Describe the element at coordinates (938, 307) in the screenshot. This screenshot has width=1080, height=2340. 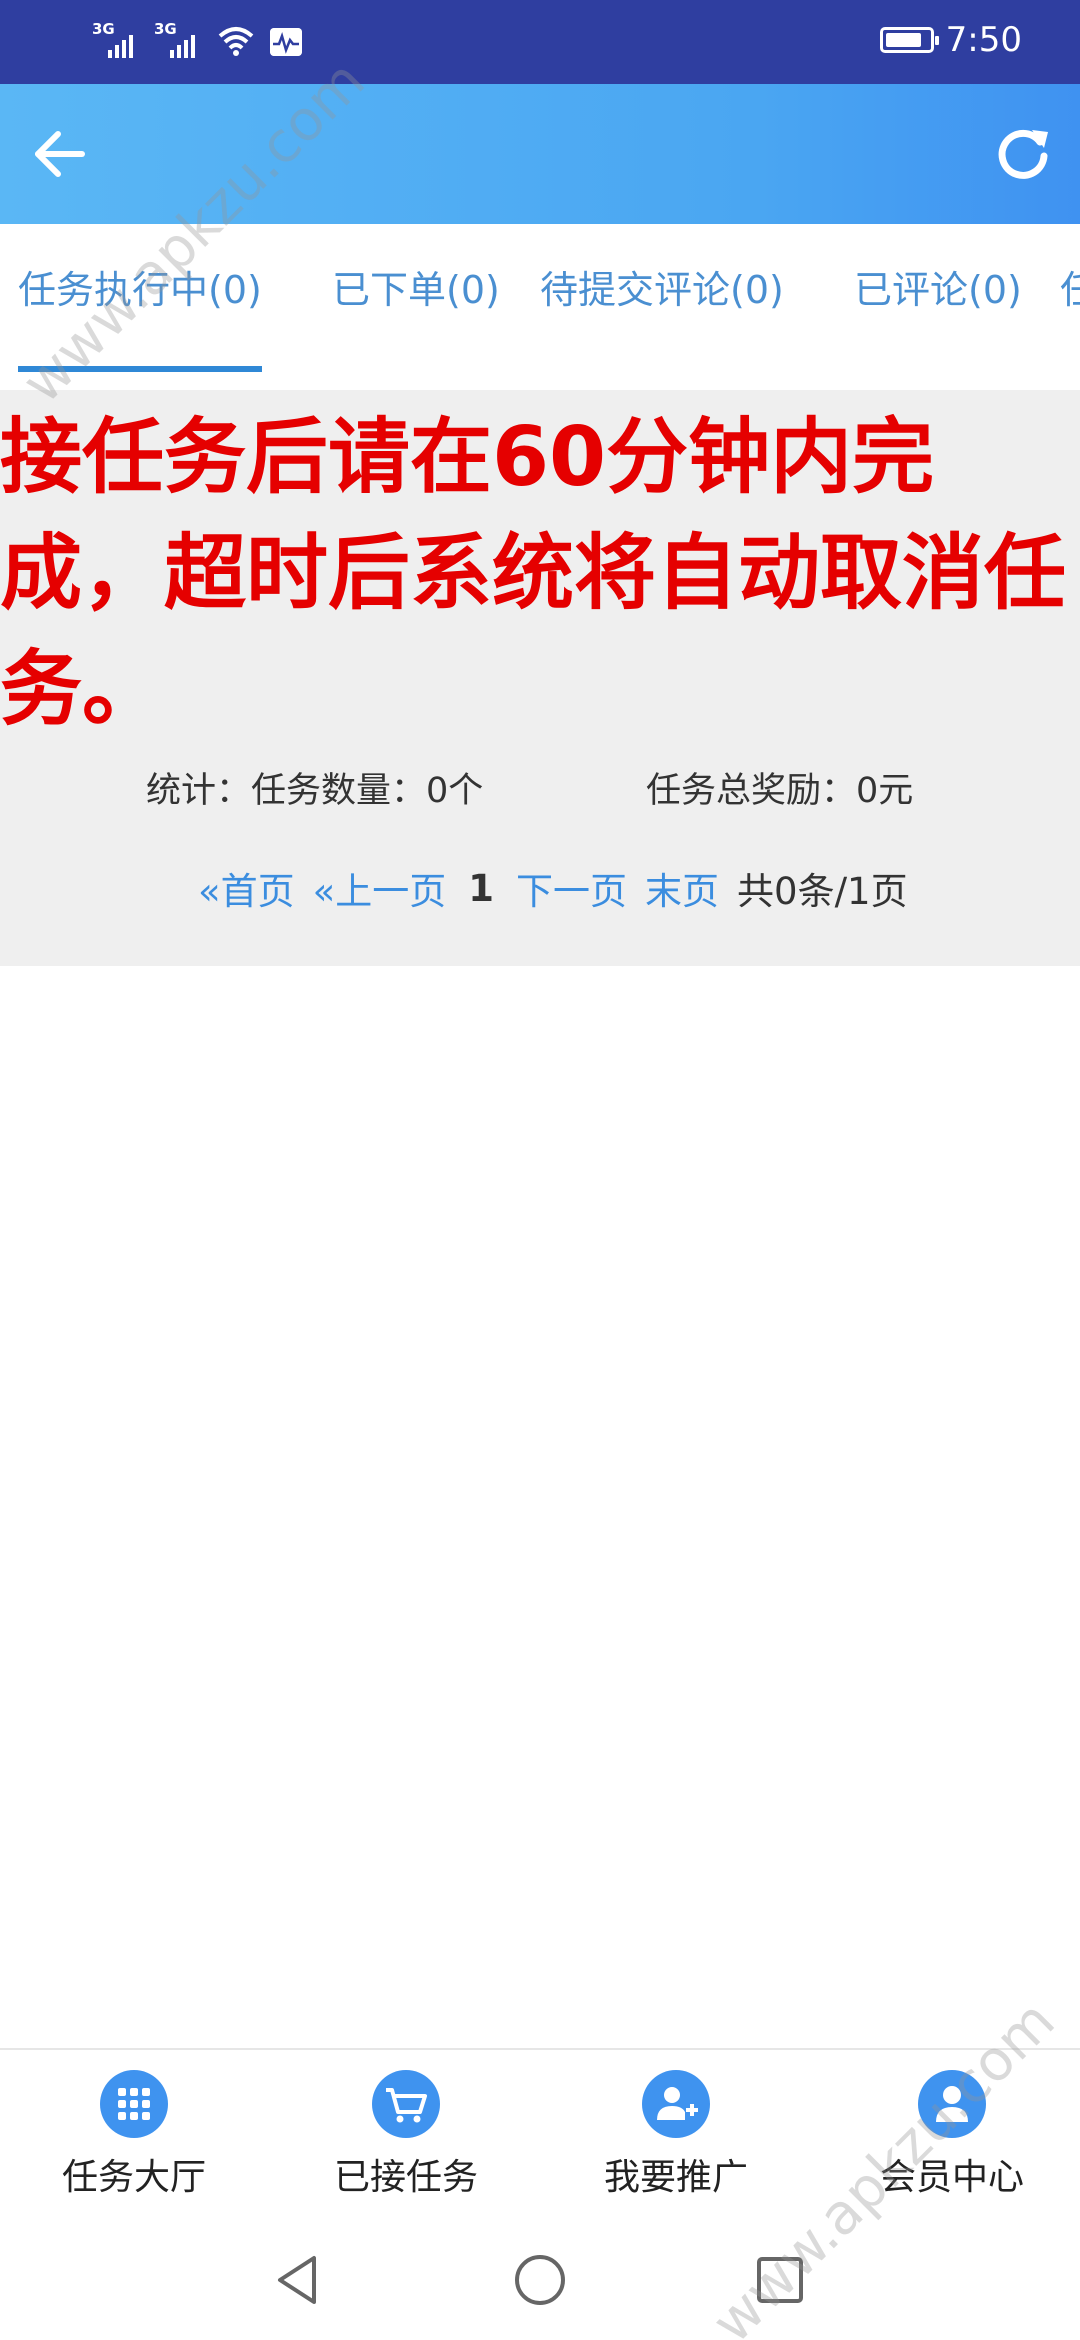
I see `tab-reviewed: 已评论(0)` at that location.